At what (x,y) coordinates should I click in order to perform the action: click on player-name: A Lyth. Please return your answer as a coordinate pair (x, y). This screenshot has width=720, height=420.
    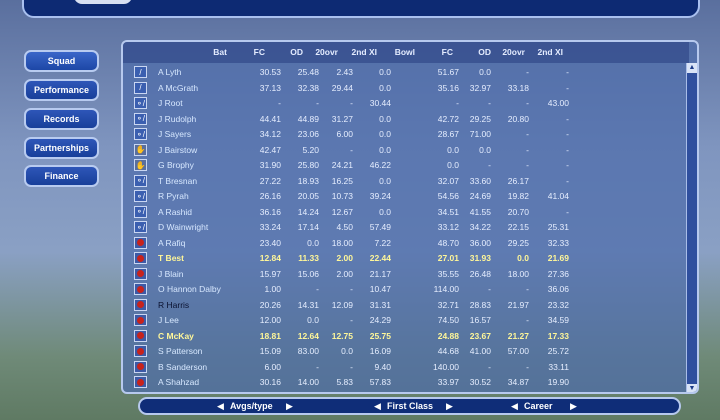
    Looking at the image, I should click on (169, 72).